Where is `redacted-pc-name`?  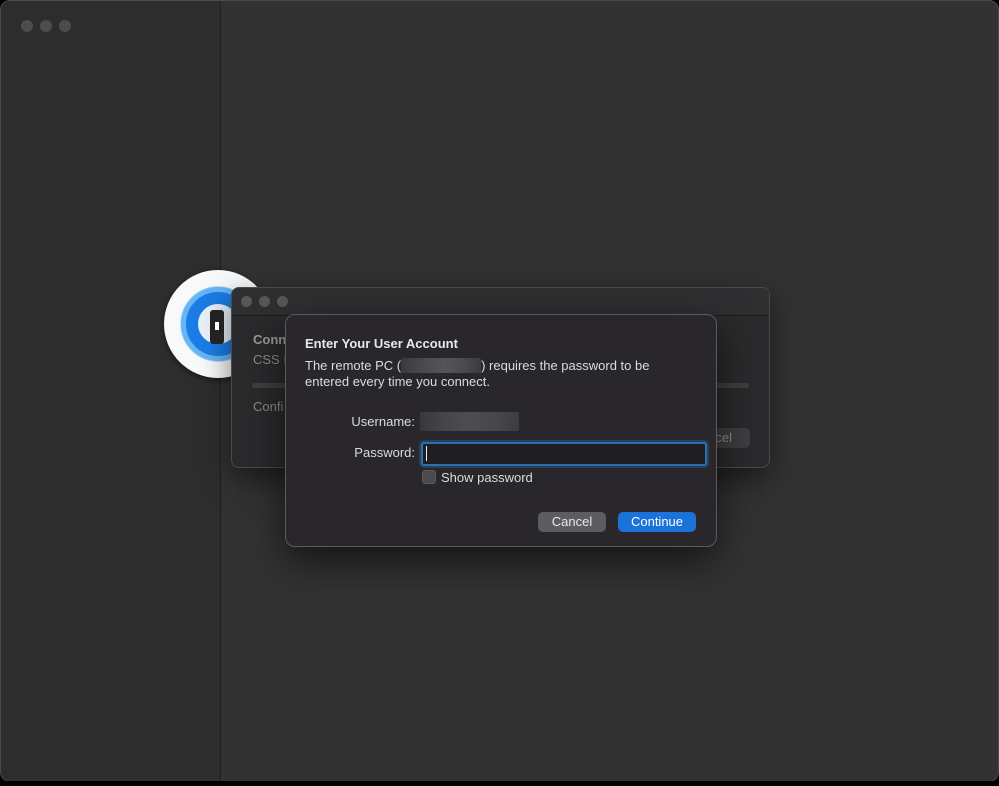
redacted-pc-name is located at coordinates (441, 365).